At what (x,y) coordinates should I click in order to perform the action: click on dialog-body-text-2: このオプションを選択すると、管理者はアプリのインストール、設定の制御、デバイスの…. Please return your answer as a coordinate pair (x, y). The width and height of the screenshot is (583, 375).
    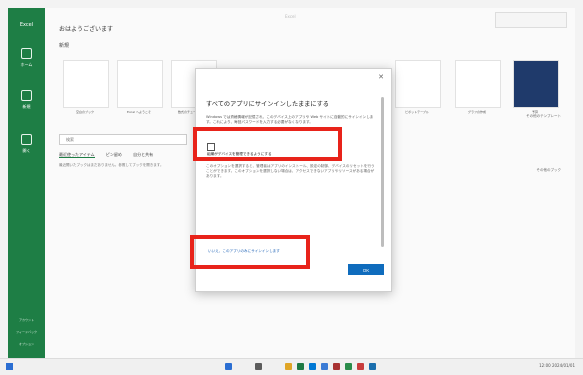
    Looking at the image, I should click on (290, 171).